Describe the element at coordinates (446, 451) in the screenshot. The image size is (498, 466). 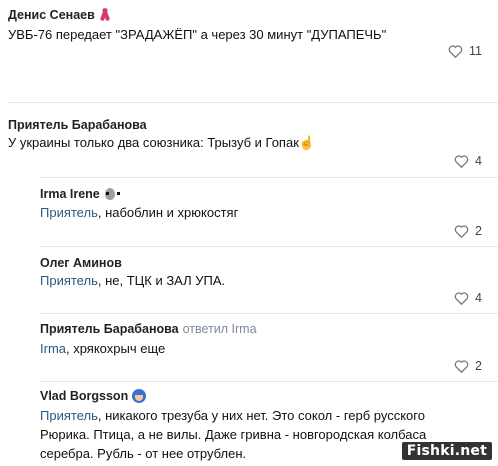
I see `watermark-logo: Fishki.net` at that location.